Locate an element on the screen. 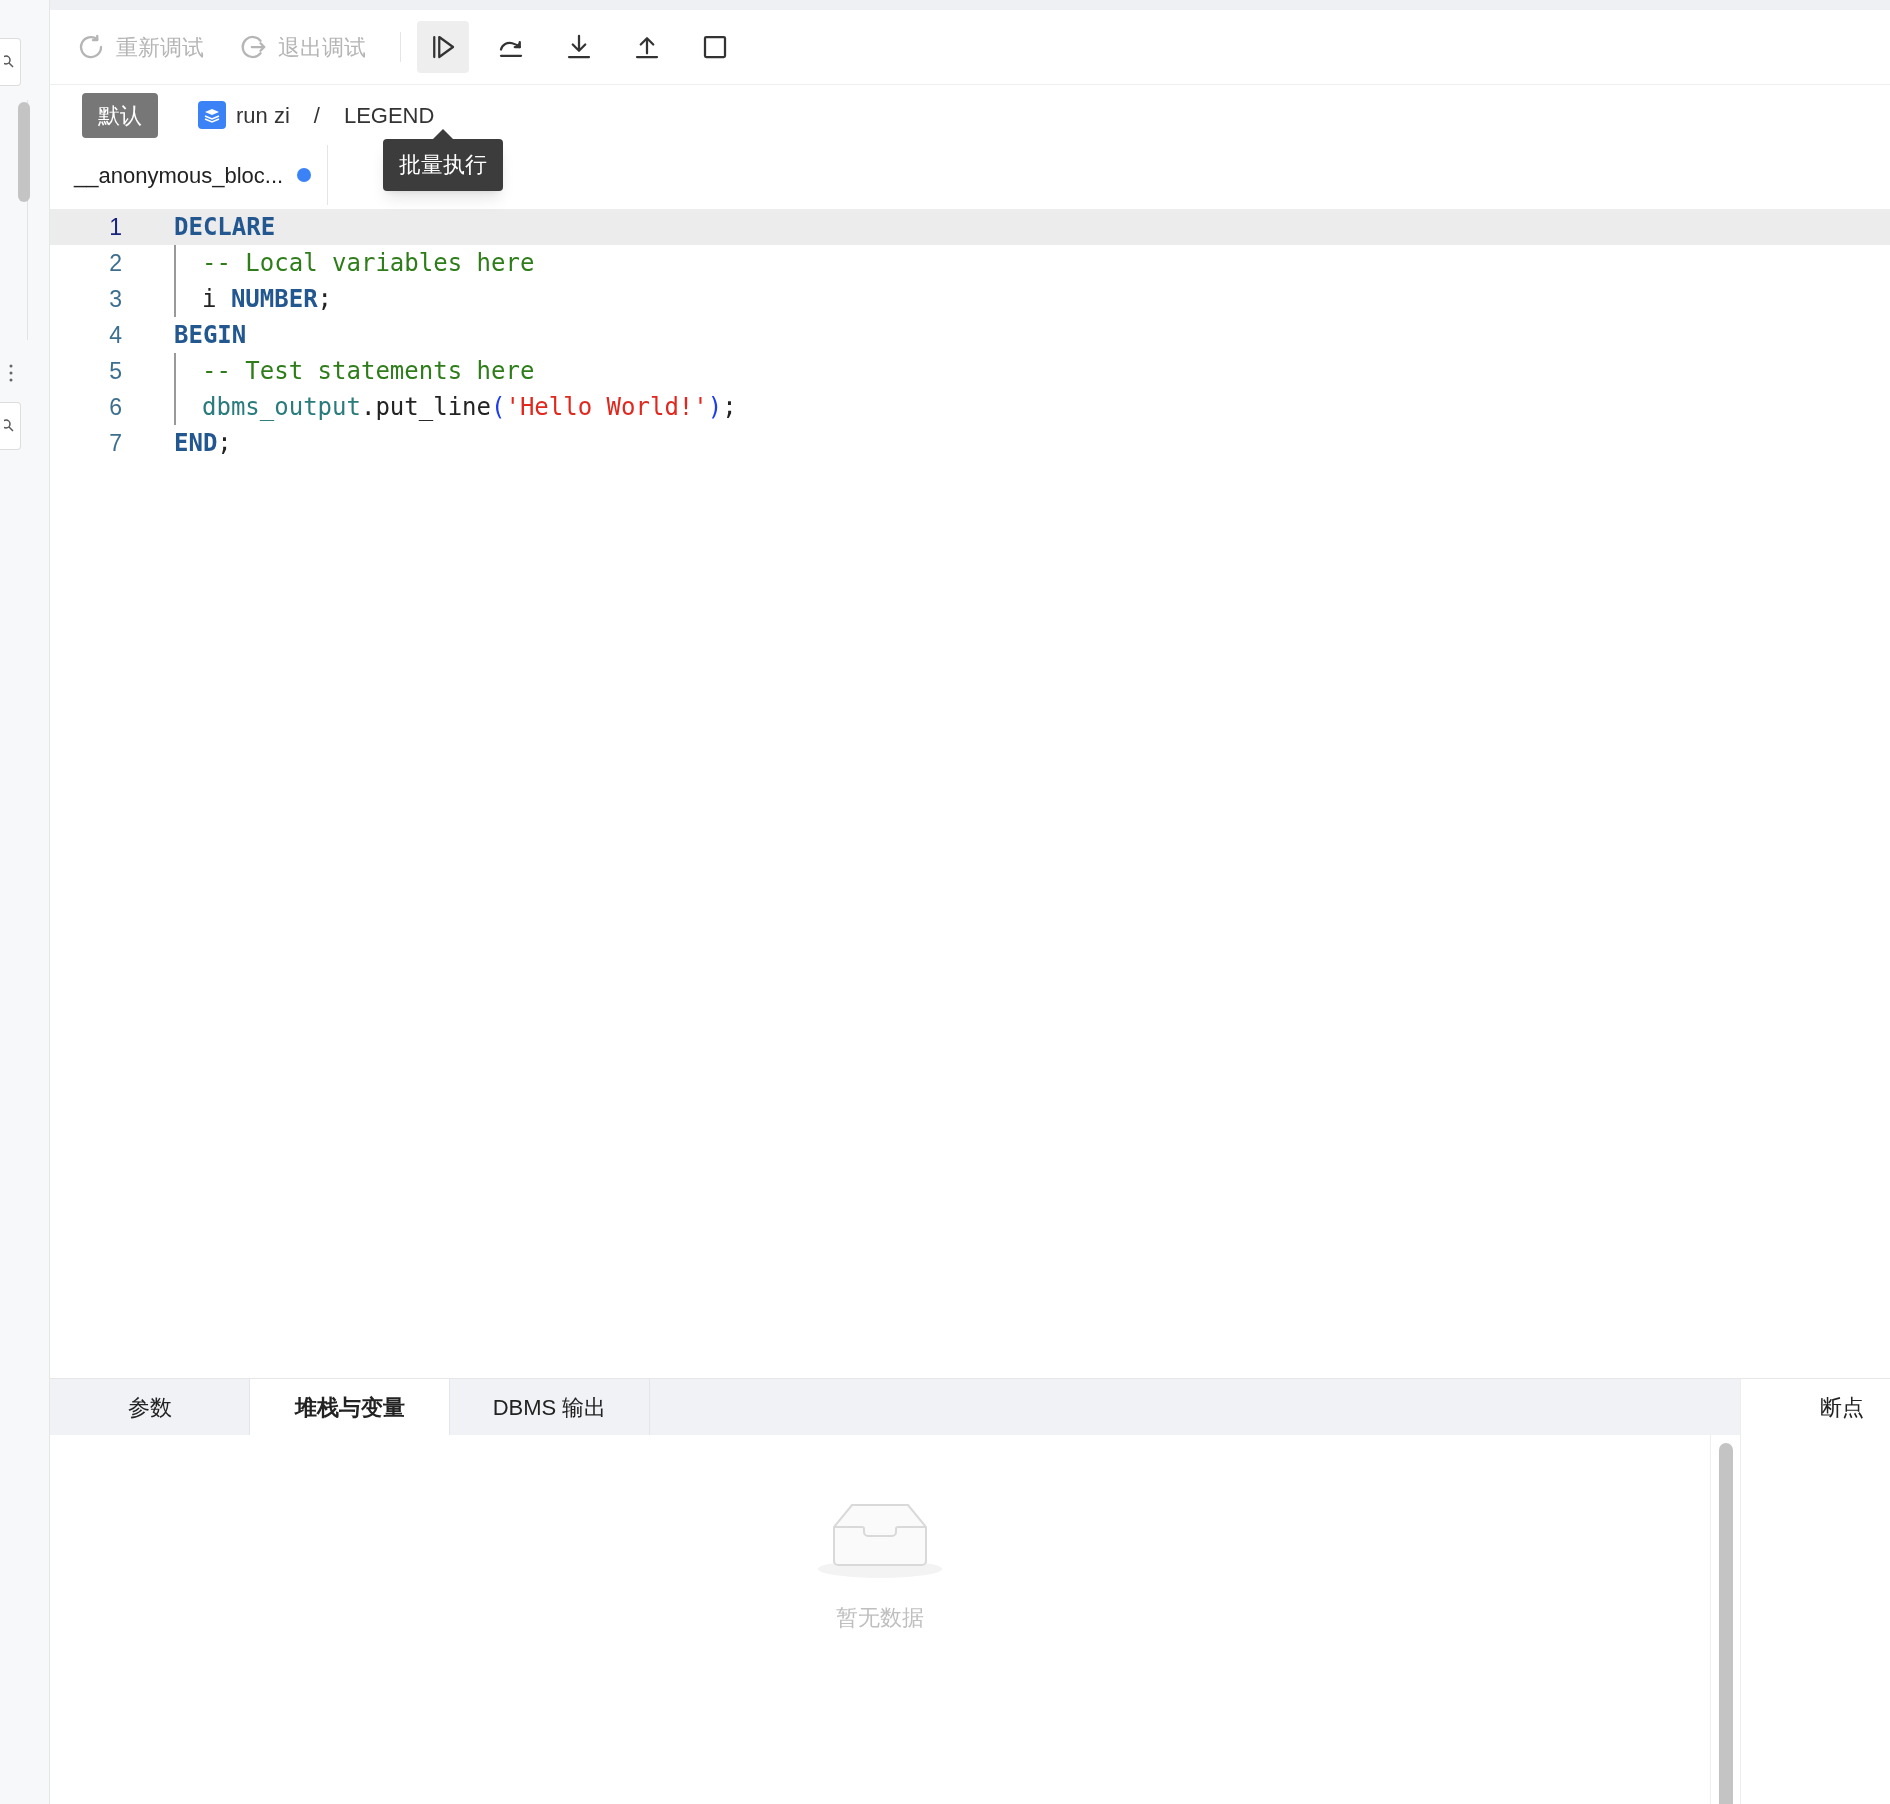  panel-tab: DBMS 输出 is located at coordinates (550, 1407).